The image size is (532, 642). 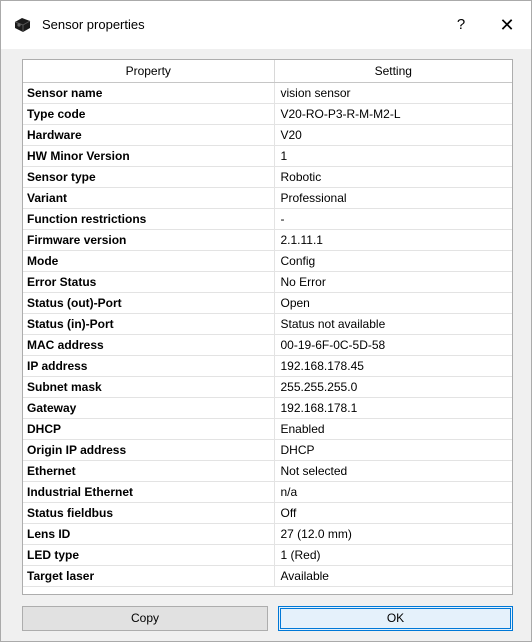 What do you see at coordinates (266, 25) in the screenshot?
I see `title-bar: Sensor properties ? ✕` at bounding box center [266, 25].